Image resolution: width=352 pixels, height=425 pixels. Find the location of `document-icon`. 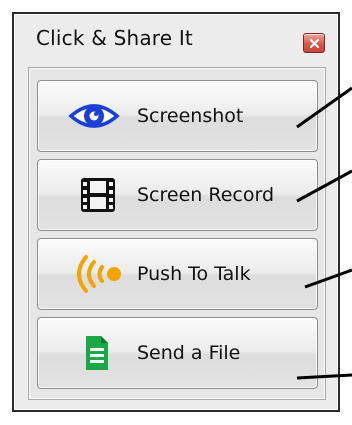

document-icon is located at coordinates (97, 353).